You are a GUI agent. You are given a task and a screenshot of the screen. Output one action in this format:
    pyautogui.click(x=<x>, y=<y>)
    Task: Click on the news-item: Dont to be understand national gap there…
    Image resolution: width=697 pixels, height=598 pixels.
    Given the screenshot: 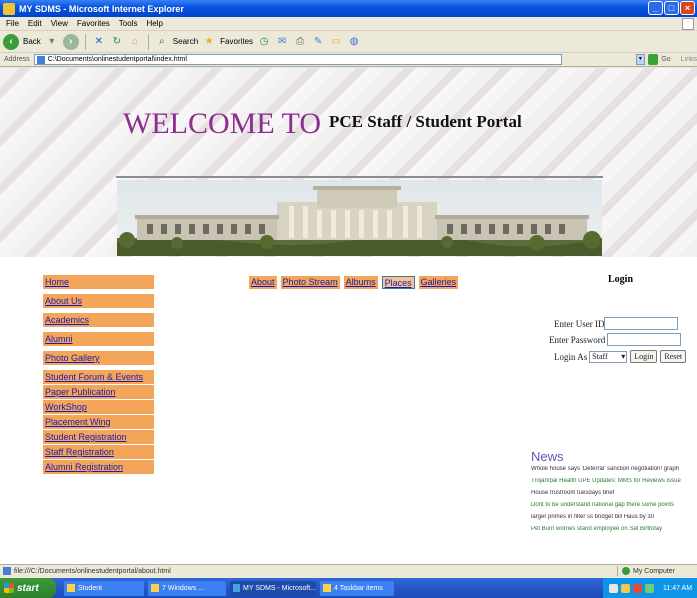 What is the action you would take?
    pyautogui.click(x=612, y=505)
    